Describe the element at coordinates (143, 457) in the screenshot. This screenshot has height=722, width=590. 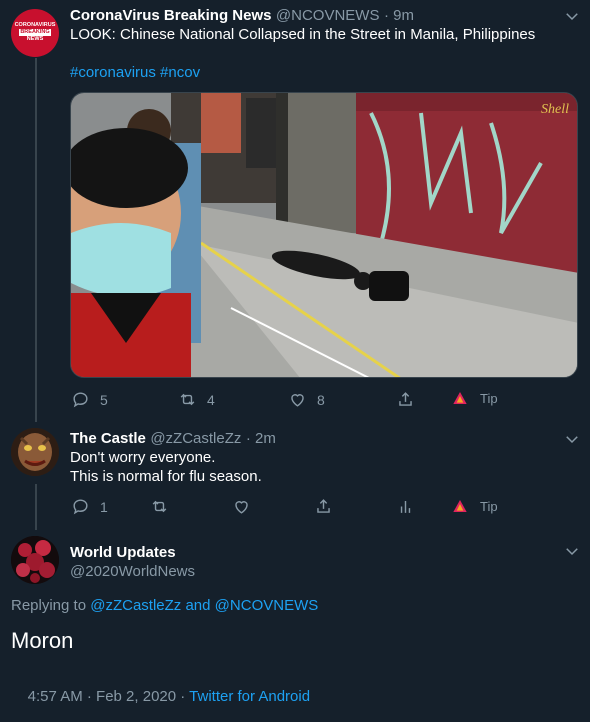
I see `tweet-text-line1: Don't worry everyone.` at that location.